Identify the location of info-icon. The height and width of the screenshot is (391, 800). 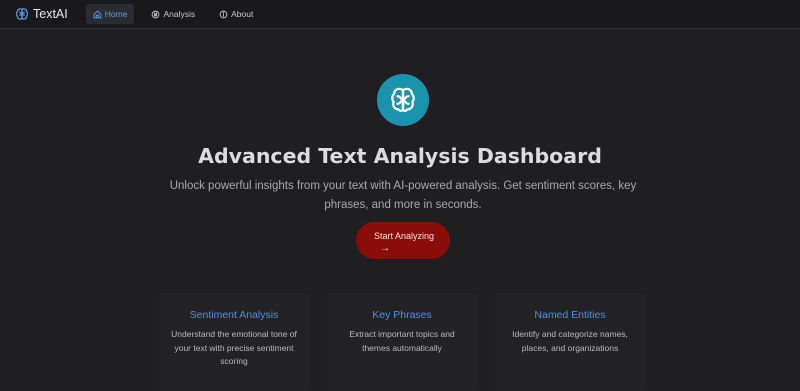
(223, 14).